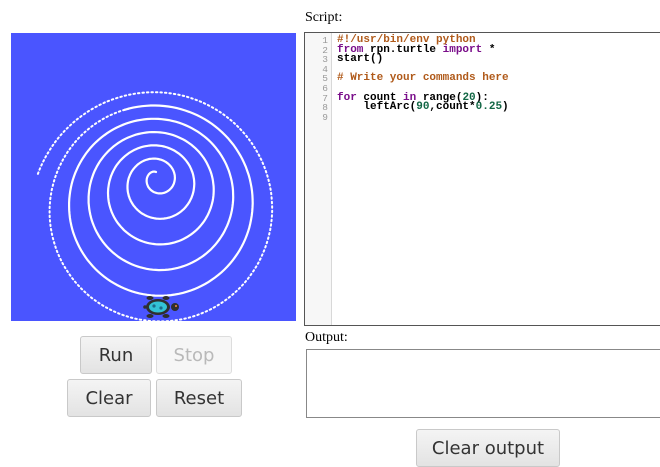  Describe the element at coordinates (488, 448) in the screenshot. I see `clear-output-button: Clear output` at that location.